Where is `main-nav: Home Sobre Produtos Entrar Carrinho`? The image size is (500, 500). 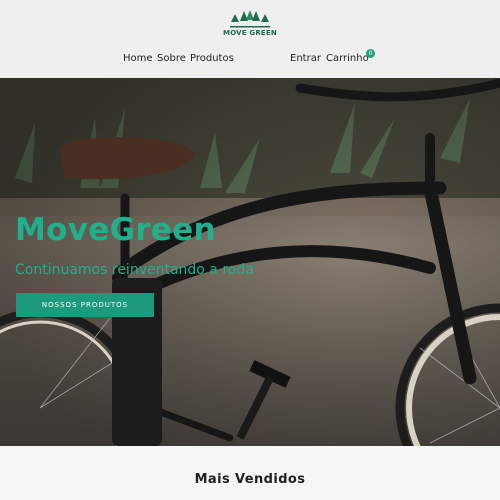
main-nav: Home Sobre Produtos Entrar Carrinho is located at coordinates (250, 60).